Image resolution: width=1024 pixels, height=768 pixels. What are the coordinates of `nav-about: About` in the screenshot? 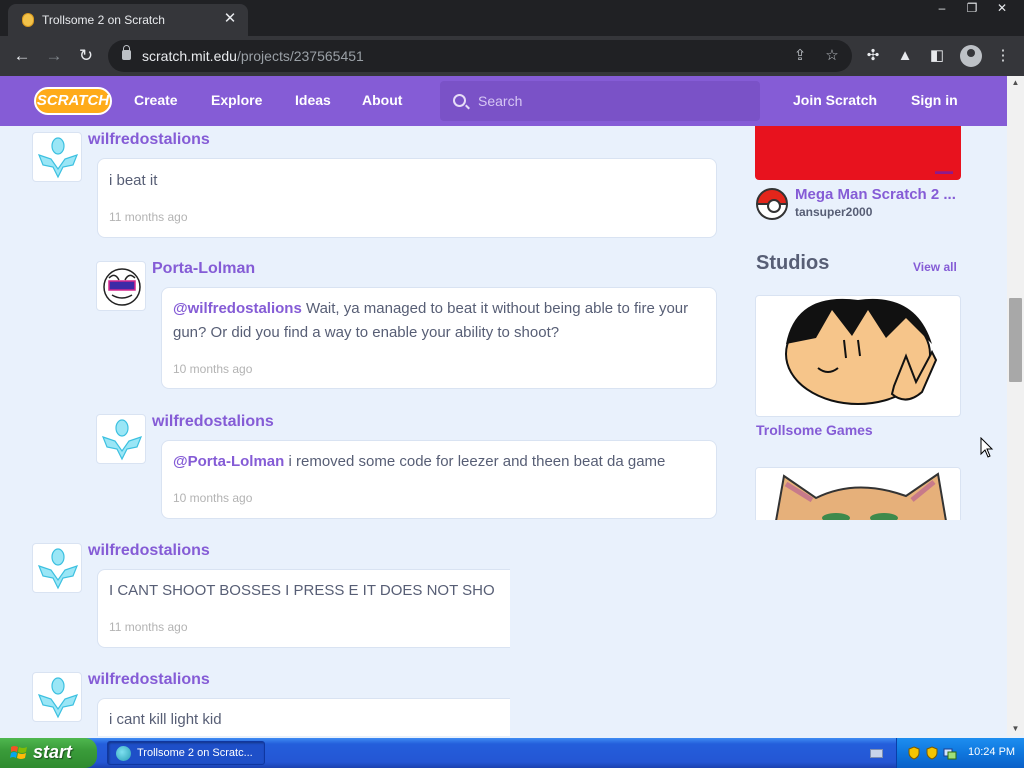 It's located at (382, 100).